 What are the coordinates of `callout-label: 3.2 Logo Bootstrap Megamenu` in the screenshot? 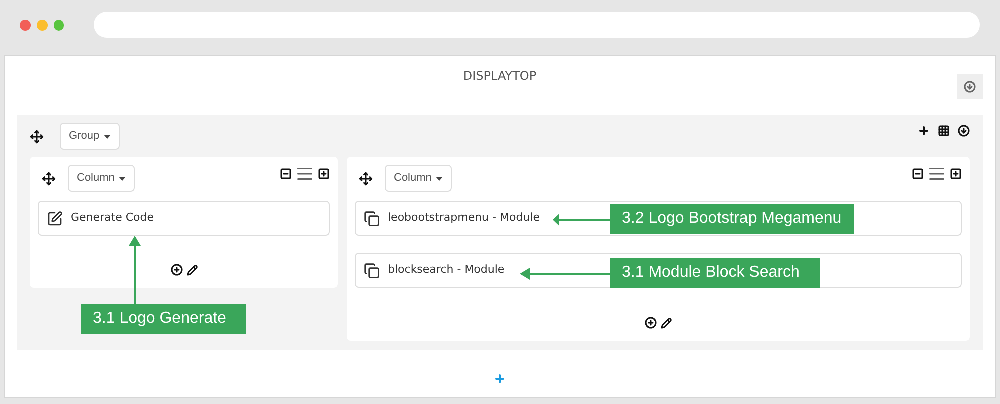 It's located at (732, 219).